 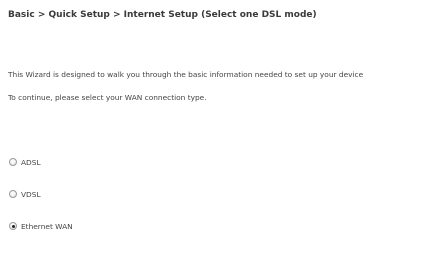 I want to click on adsl-radio, so click(x=13, y=162).